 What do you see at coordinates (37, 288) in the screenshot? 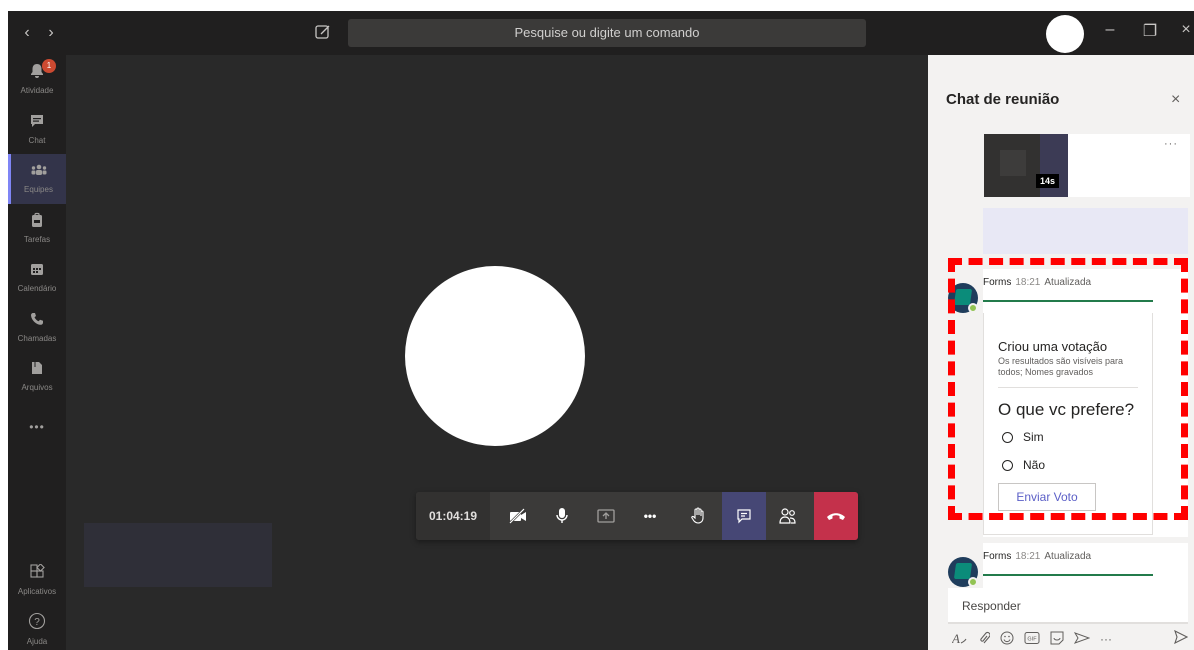
I see `rail-label: Calendário` at bounding box center [37, 288].